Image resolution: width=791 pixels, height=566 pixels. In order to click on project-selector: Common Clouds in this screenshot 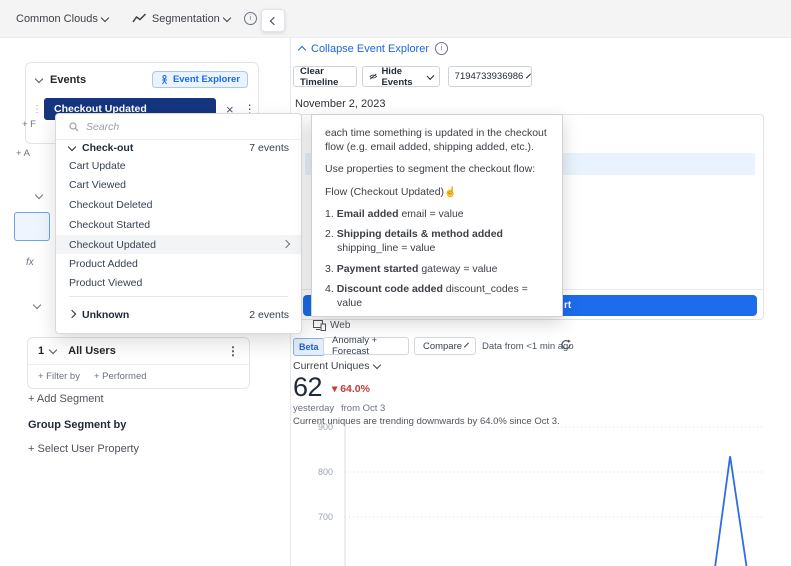, I will do `click(63, 19)`.